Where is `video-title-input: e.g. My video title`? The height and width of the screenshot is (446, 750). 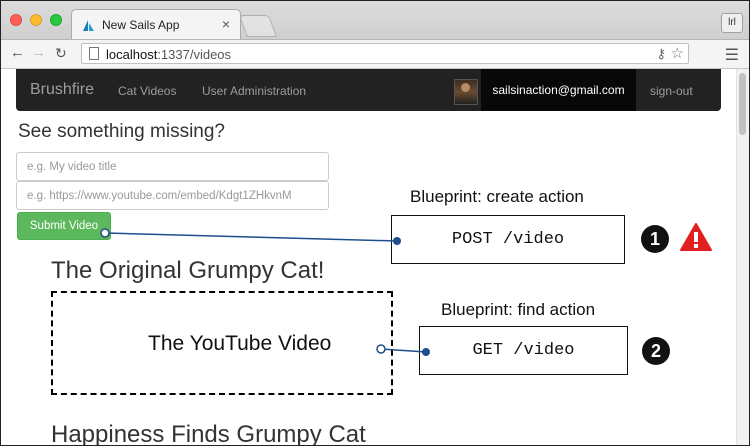 video-title-input: e.g. My video title is located at coordinates (172, 166).